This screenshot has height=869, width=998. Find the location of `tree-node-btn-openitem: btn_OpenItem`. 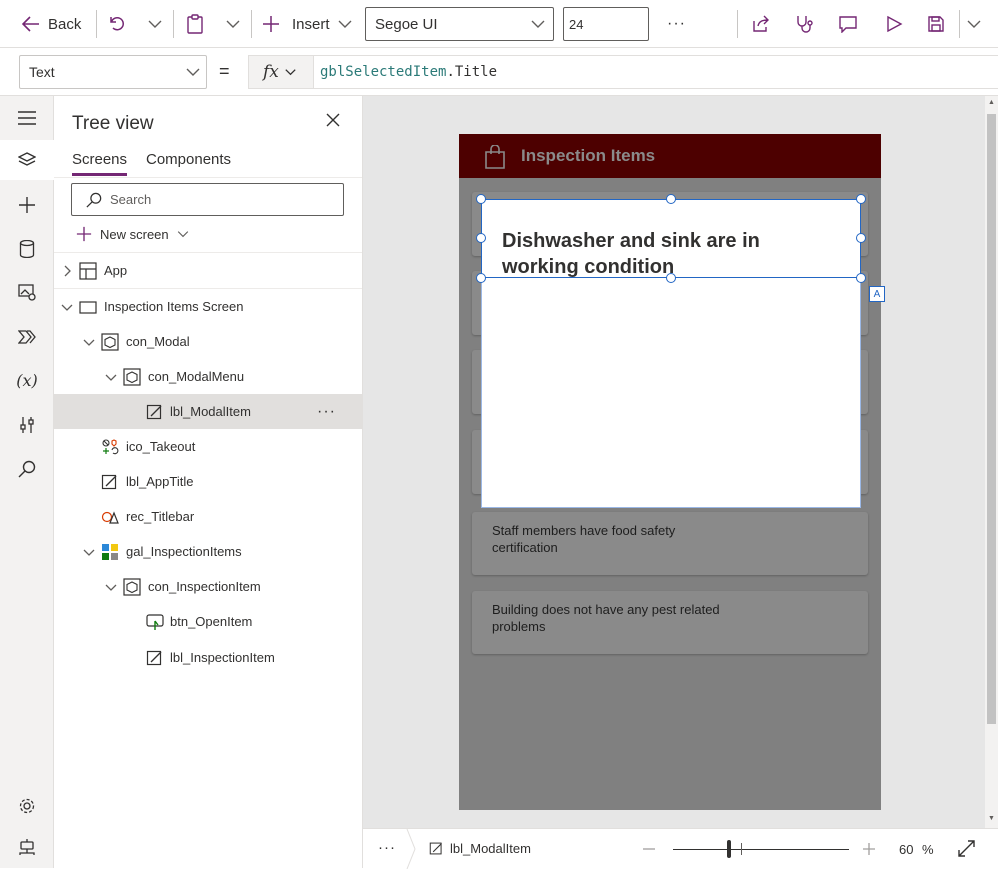

tree-node-btn-openitem: btn_OpenItem is located at coordinates (208, 621).